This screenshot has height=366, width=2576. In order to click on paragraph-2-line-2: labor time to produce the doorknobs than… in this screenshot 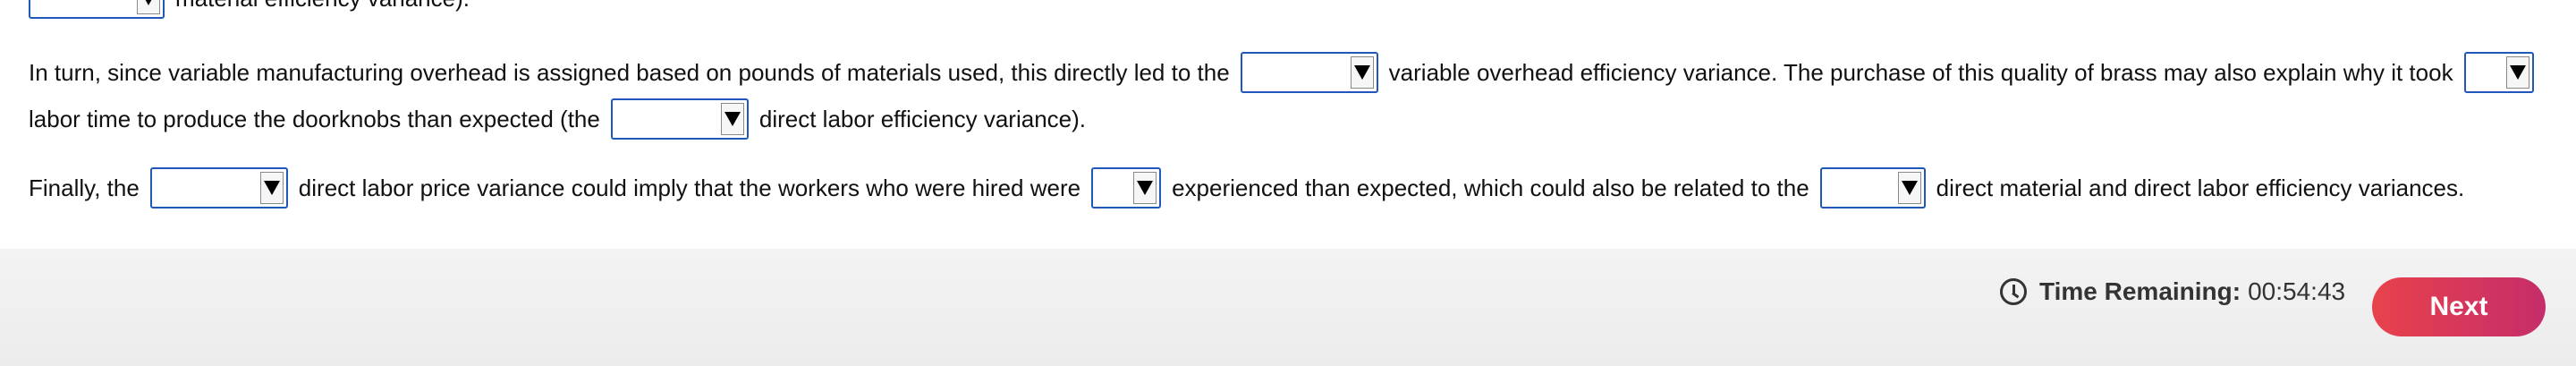, I will do `click(557, 119)`.